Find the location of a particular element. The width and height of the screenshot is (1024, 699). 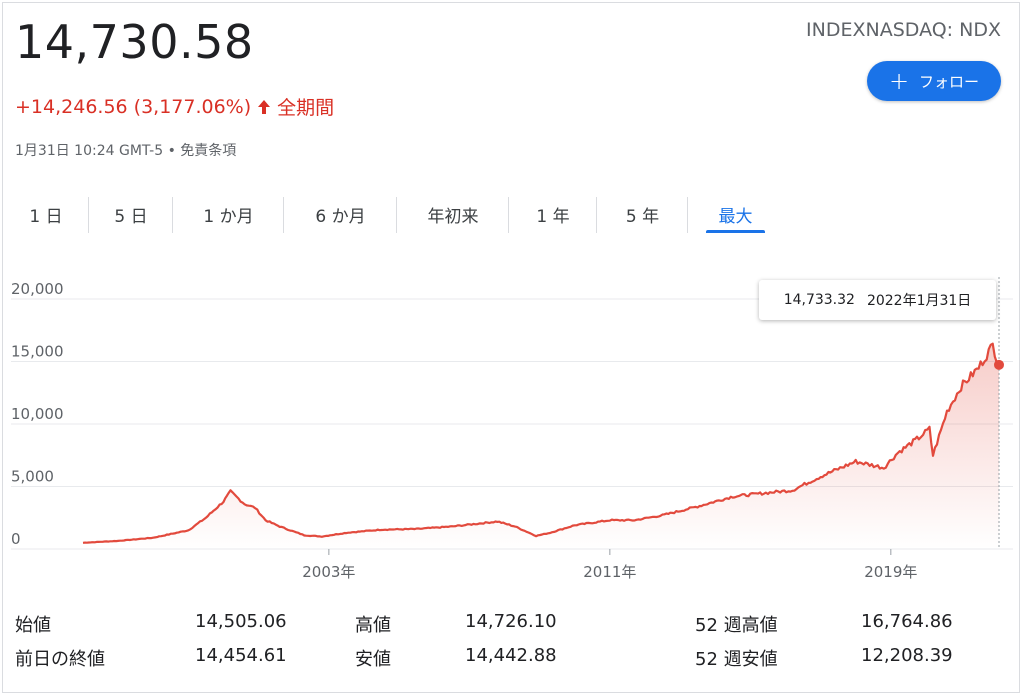

tab-label: 6 か月 is located at coordinates (340, 217).